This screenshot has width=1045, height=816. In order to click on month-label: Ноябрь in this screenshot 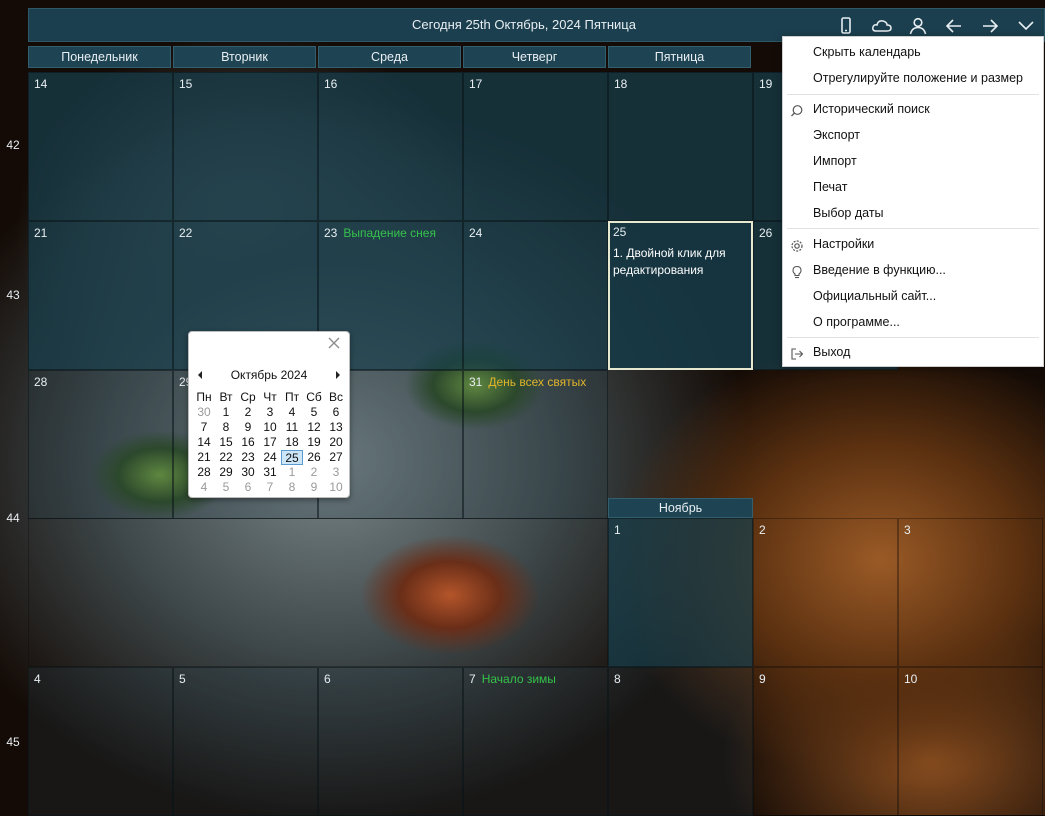, I will do `click(680, 508)`.